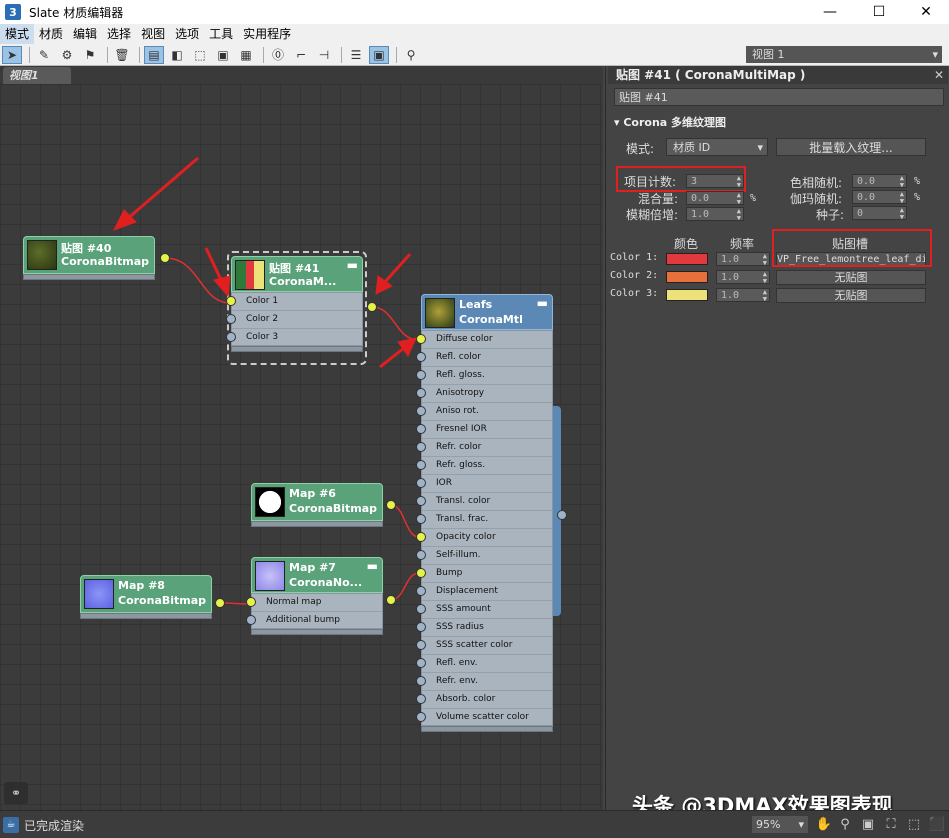 The width and height of the screenshot is (949, 838). I want to click on hide-unused-icon: ◧, so click(177, 55).